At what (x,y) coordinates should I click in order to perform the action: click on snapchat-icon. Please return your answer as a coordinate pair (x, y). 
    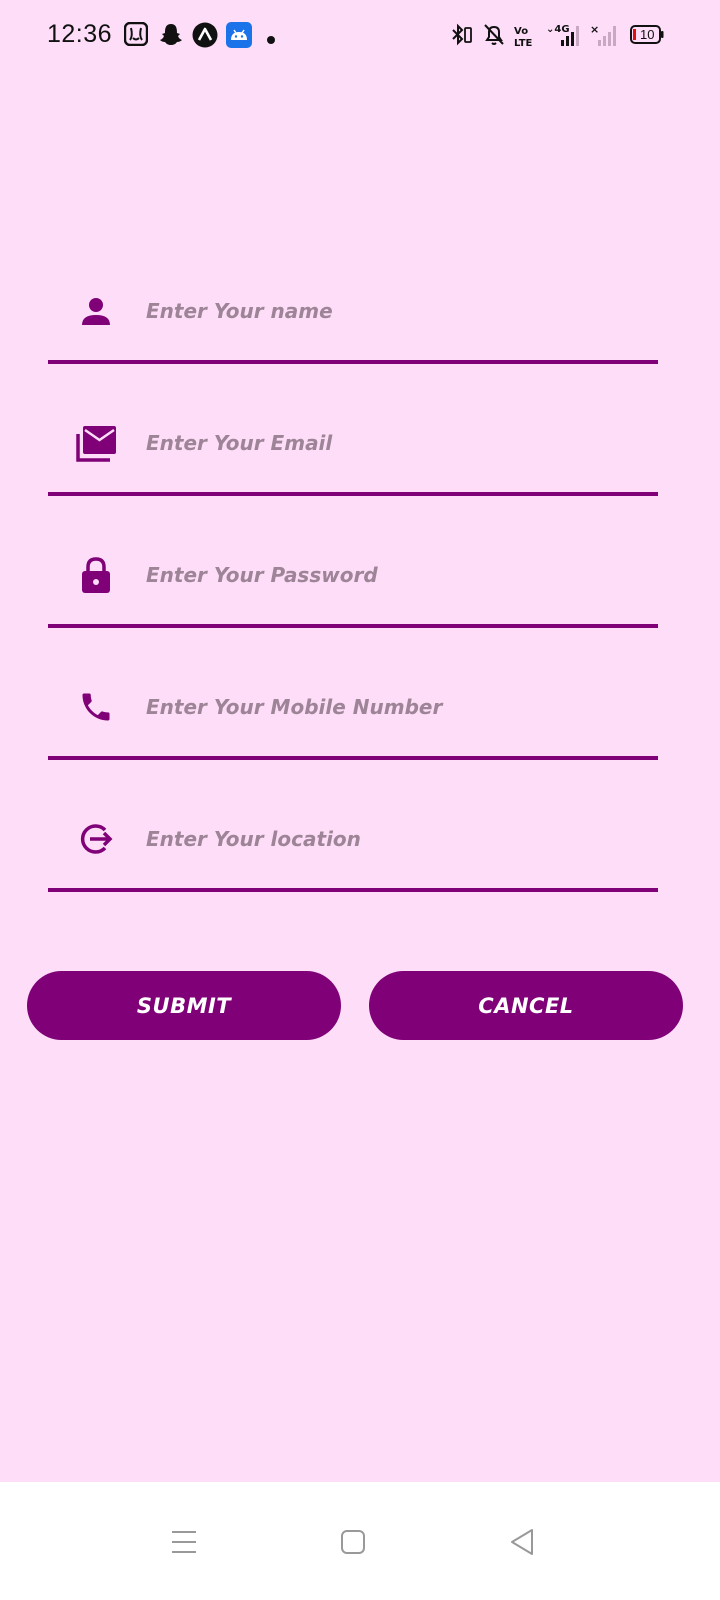
    Looking at the image, I should click on (171, 35).